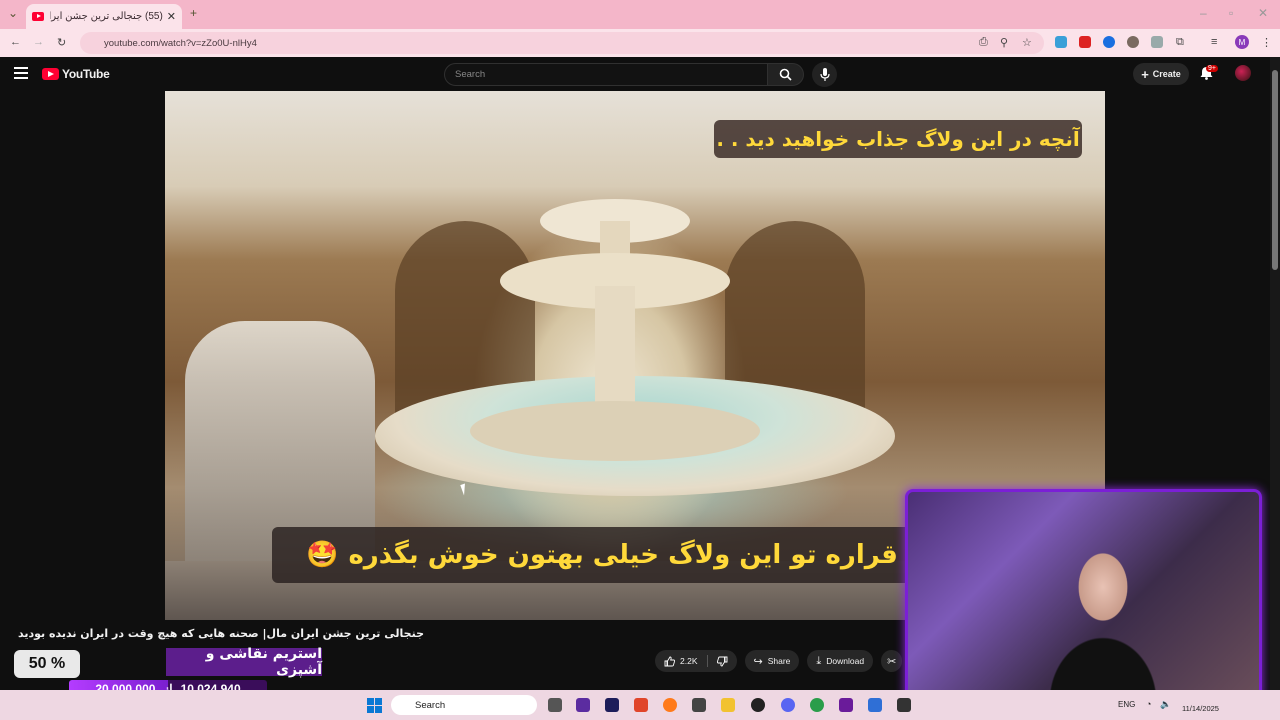 The image size is (1280, 720). What do you see at coordinates (244, 662) in the screenshot?
I see `stream-title-banner: استریم نقاشی و آشپزی` at bounding box center [244, 662].